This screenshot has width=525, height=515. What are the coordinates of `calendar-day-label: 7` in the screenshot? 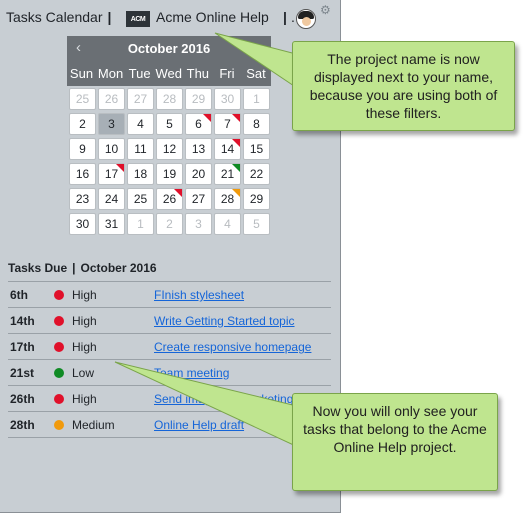 It's located at (227, 124).